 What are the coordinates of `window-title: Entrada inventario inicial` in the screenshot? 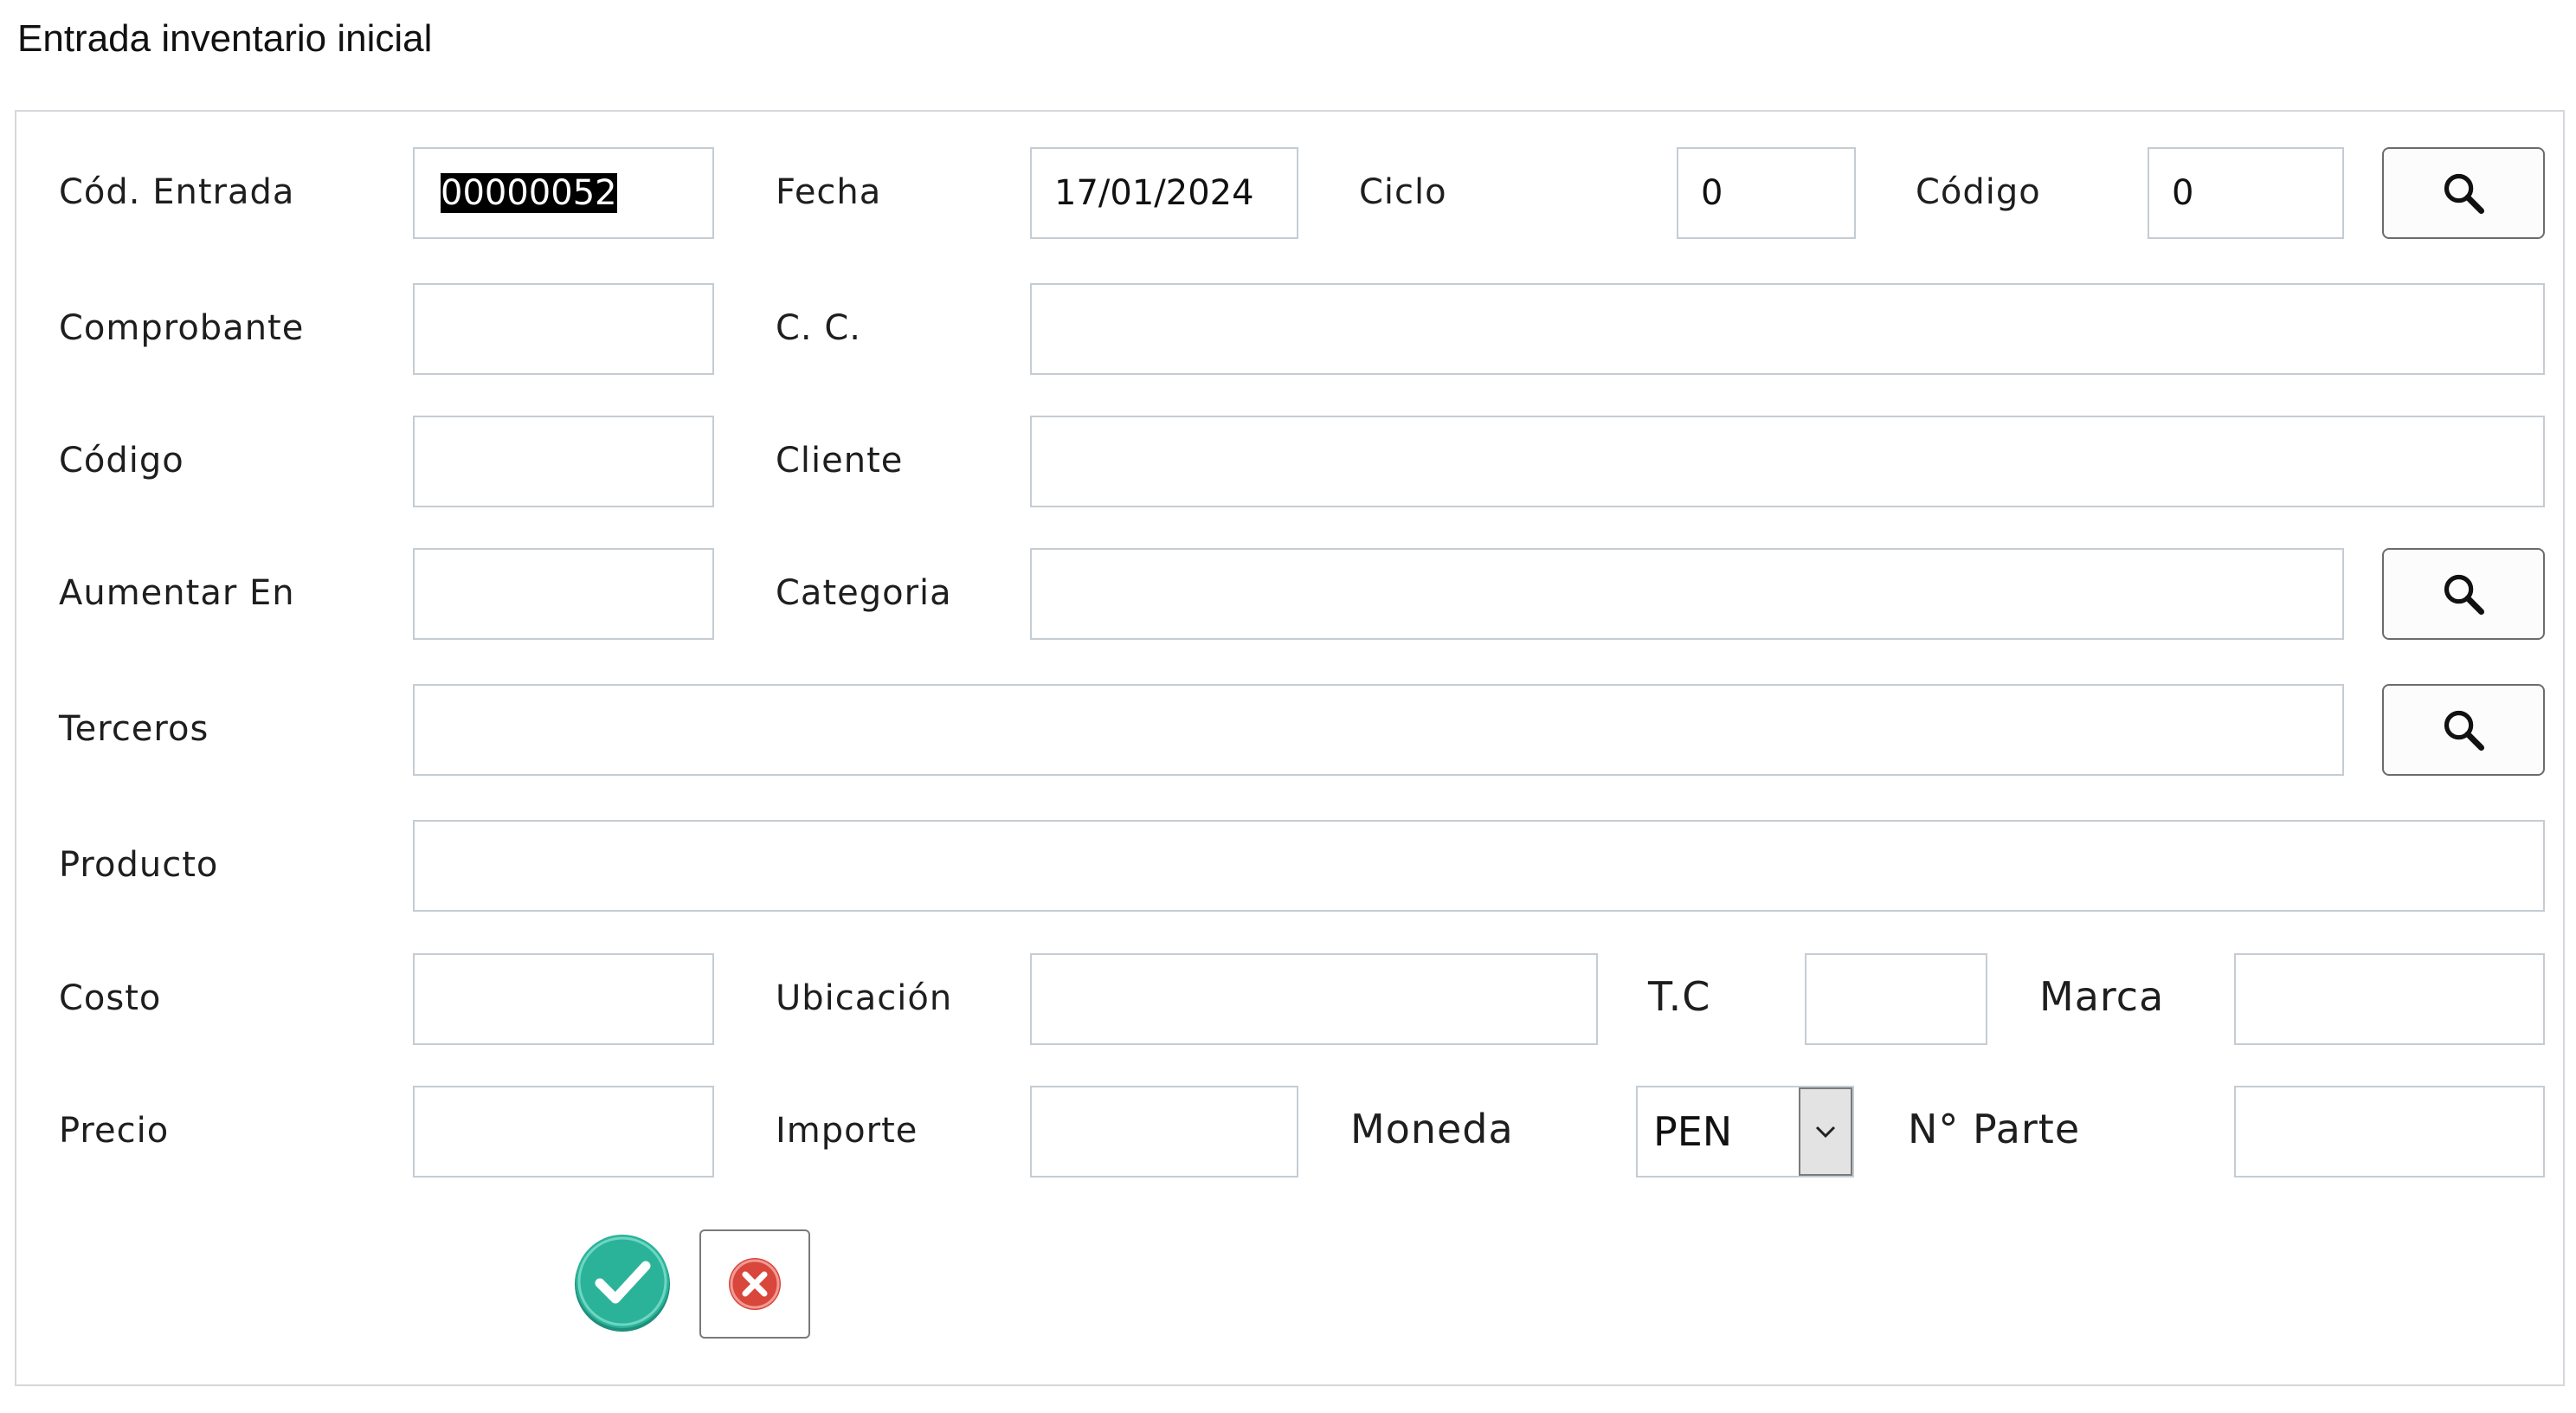 It's located at (225, 38).